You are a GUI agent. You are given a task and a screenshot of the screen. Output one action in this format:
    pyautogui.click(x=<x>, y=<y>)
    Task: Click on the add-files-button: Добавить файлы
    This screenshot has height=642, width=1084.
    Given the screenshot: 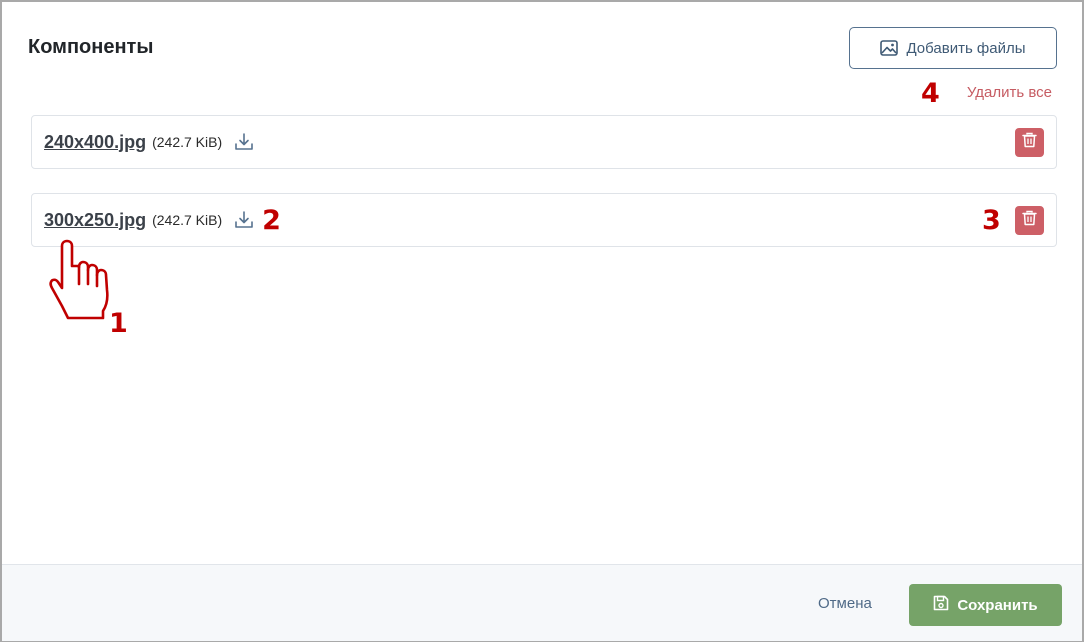 What is the action you would take?
    pyautogui.click(x=953, y=48)
    